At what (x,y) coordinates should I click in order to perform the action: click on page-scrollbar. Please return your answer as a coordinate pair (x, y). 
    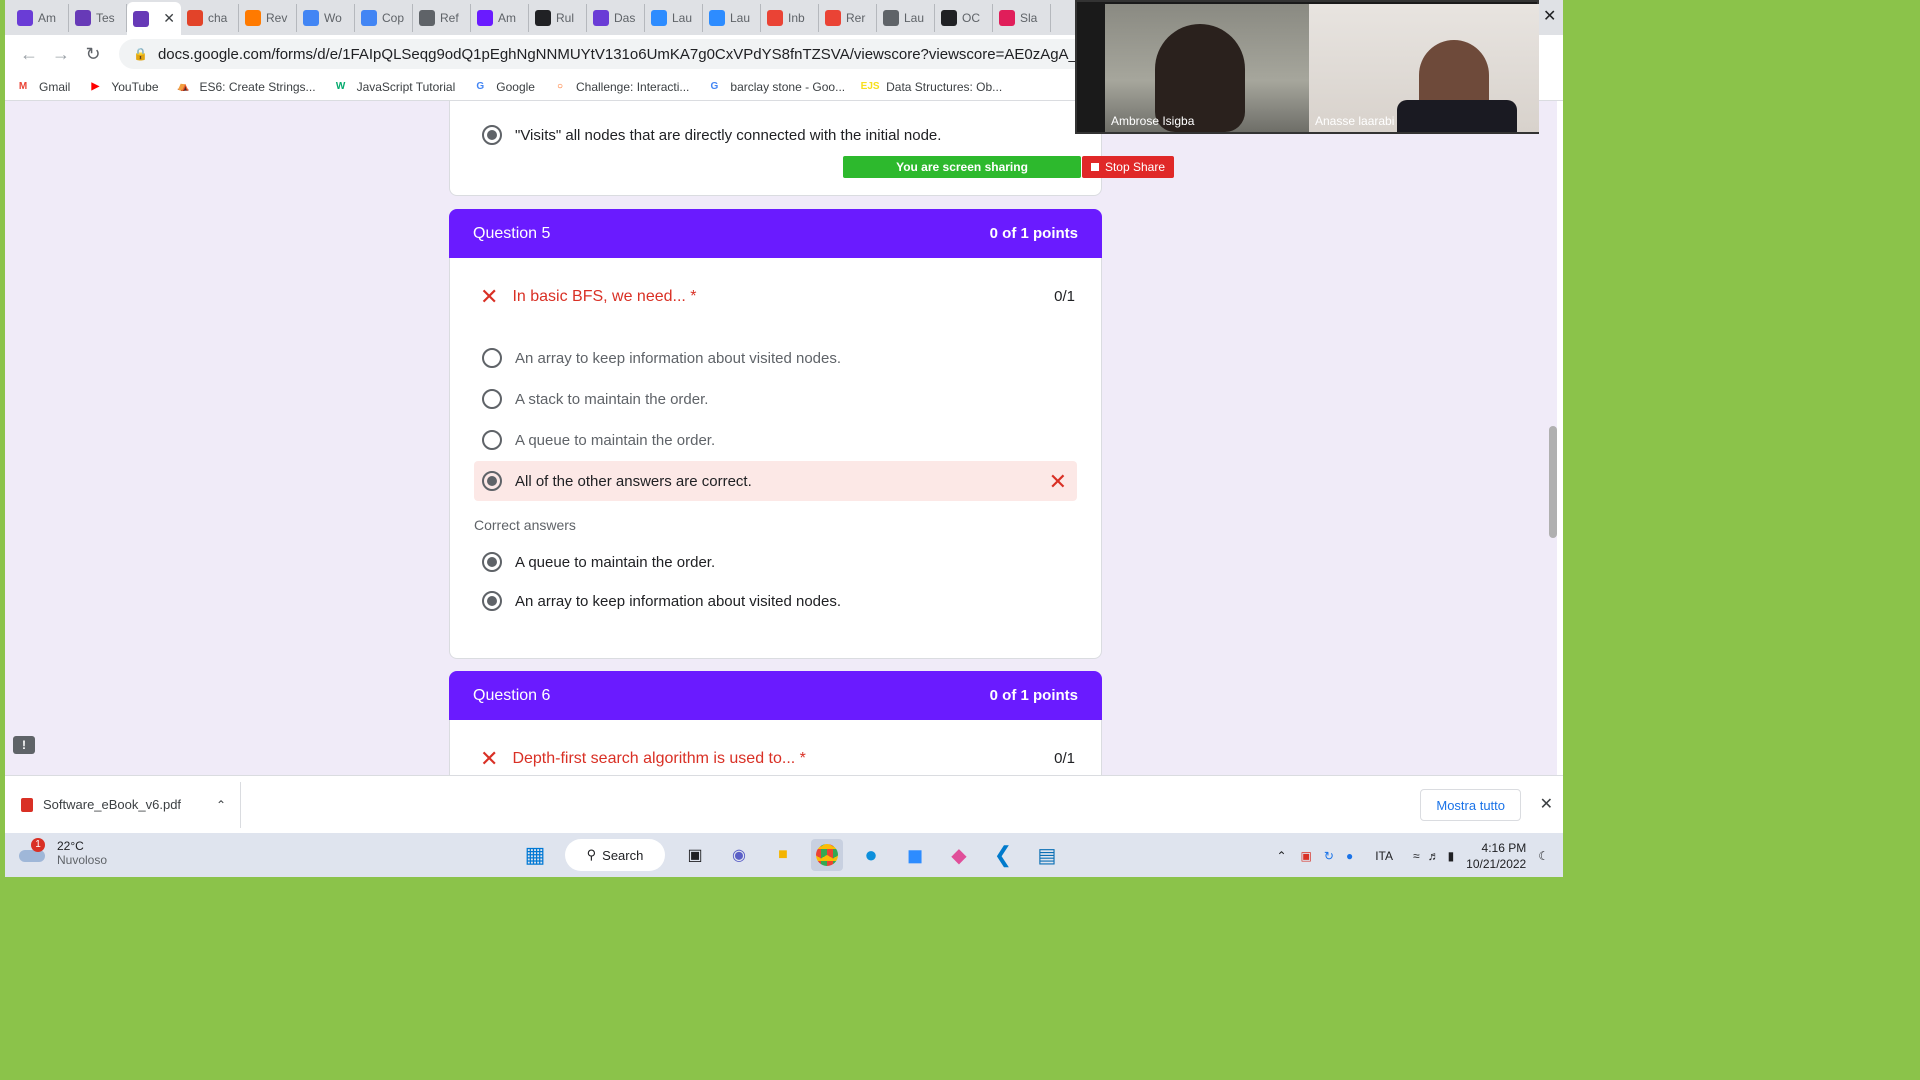
    Looking at the image, I should click on (1553, 482).